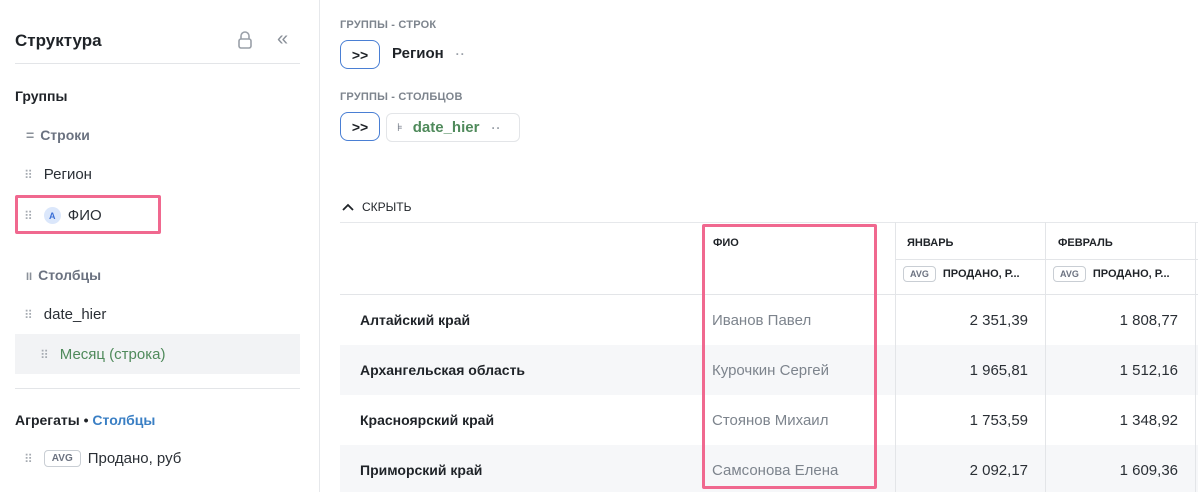 The height and width of the screenshot is (492, 1198). What do you see at coordinates (134, 458) in the screenshot?
I see `sidebar-item-label: Продано, руб` at bounding box center [134, 458].